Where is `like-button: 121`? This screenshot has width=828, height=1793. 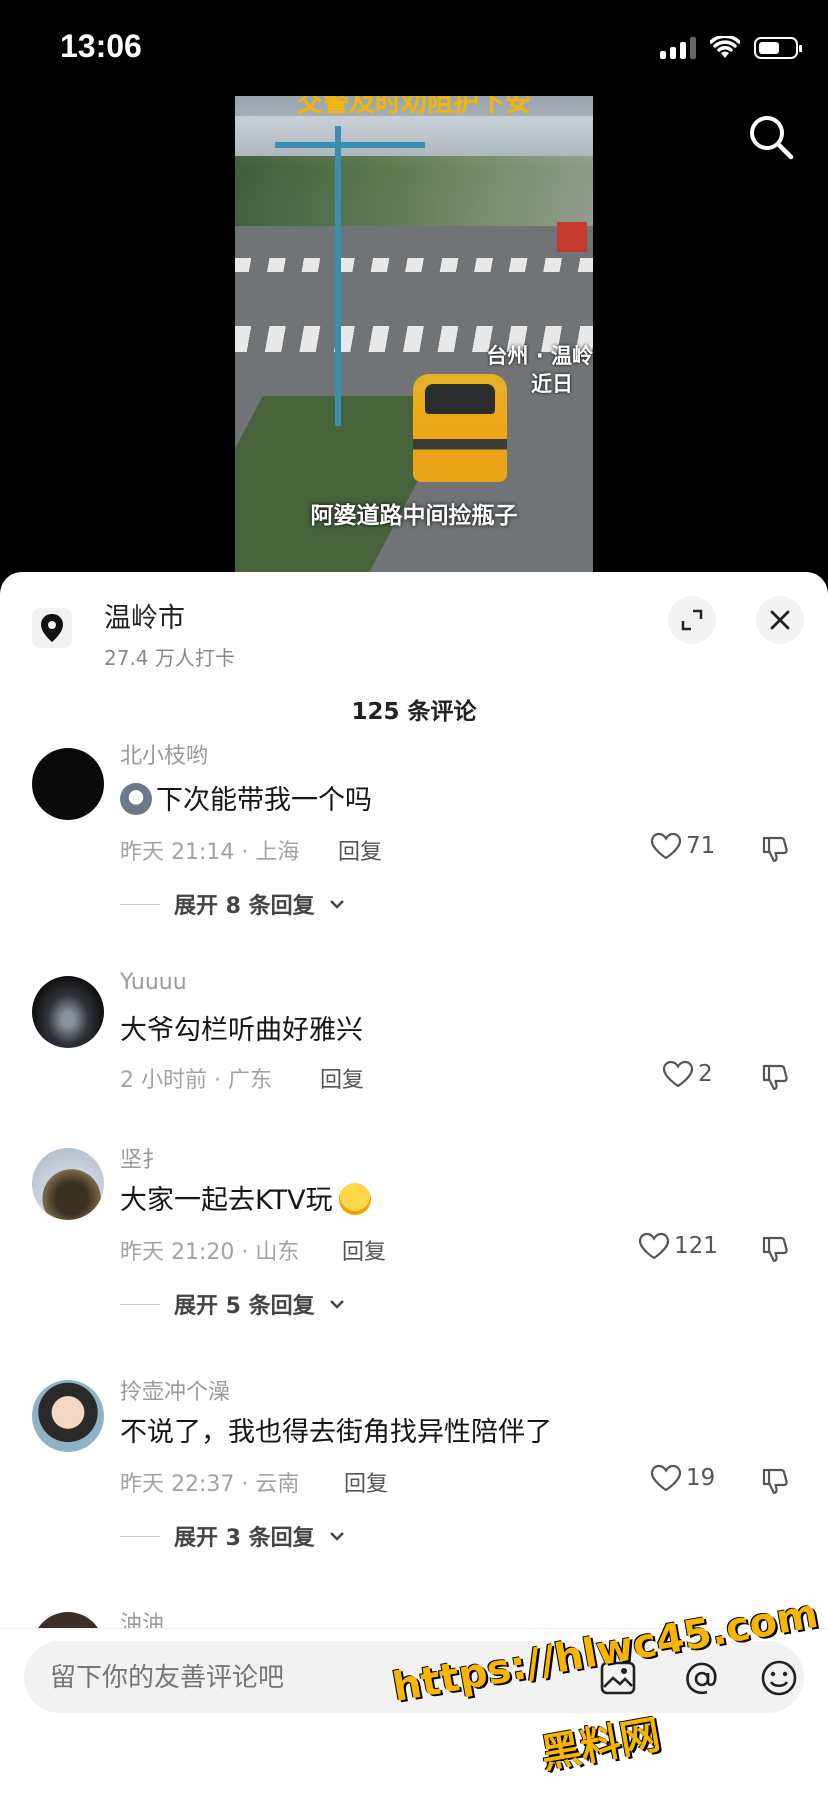
like-button: 121 is located at coordinates (678, 1246).